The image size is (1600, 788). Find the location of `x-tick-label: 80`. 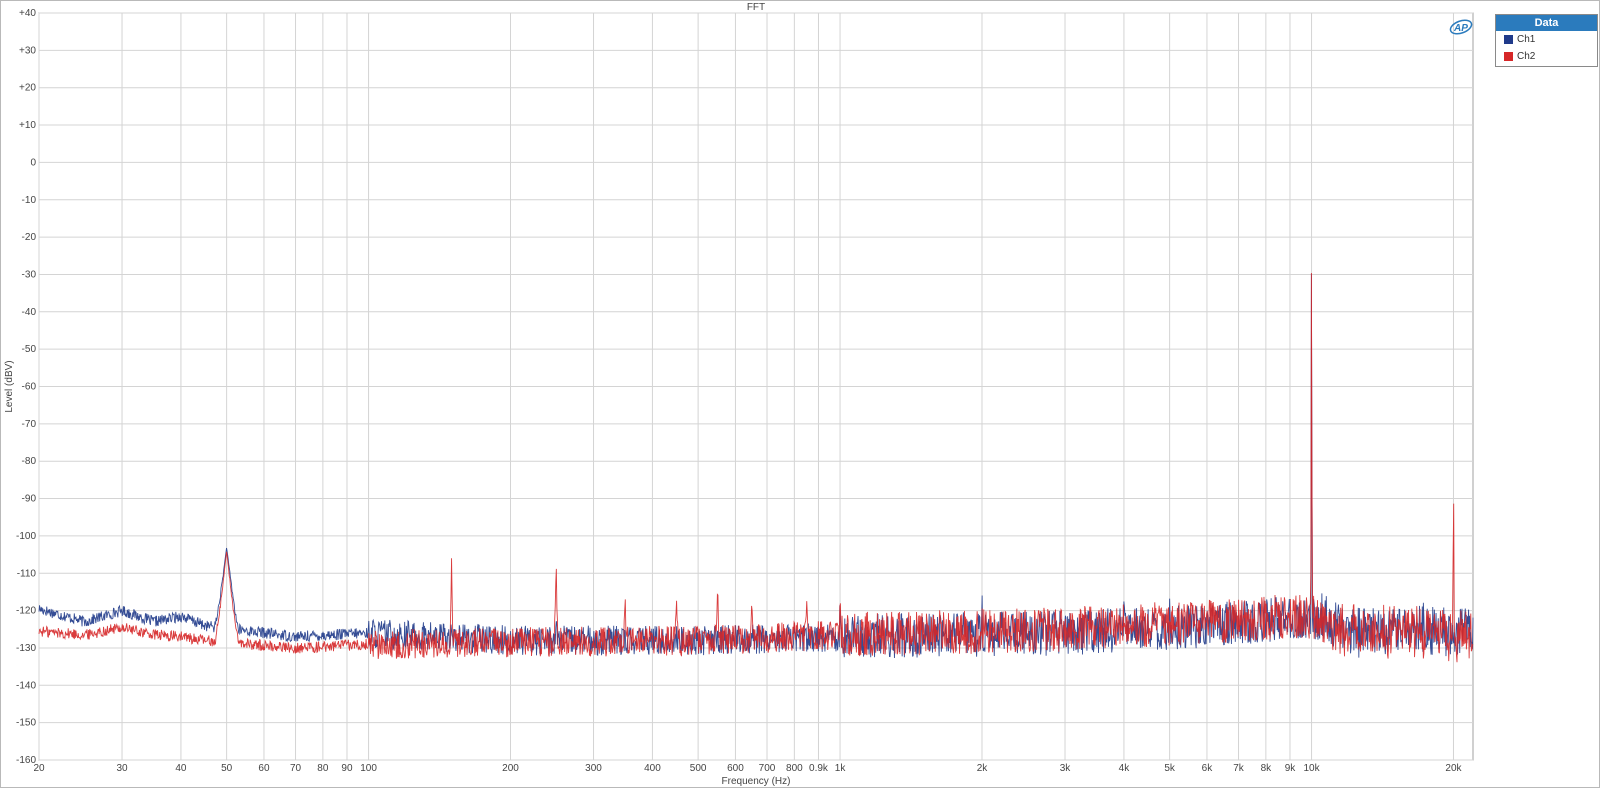

x-tick-label: 80 is located at coordinates (323, 768).